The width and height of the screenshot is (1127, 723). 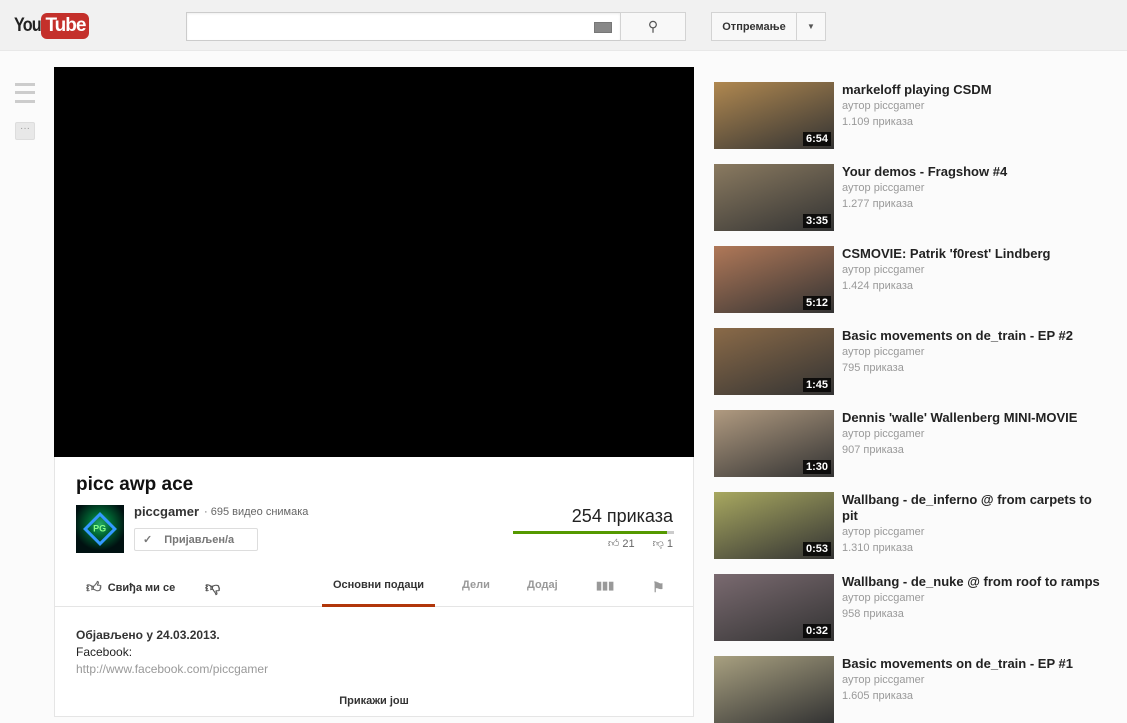 I want to click on video-duration: 1:45, so click(x=816, y=385).